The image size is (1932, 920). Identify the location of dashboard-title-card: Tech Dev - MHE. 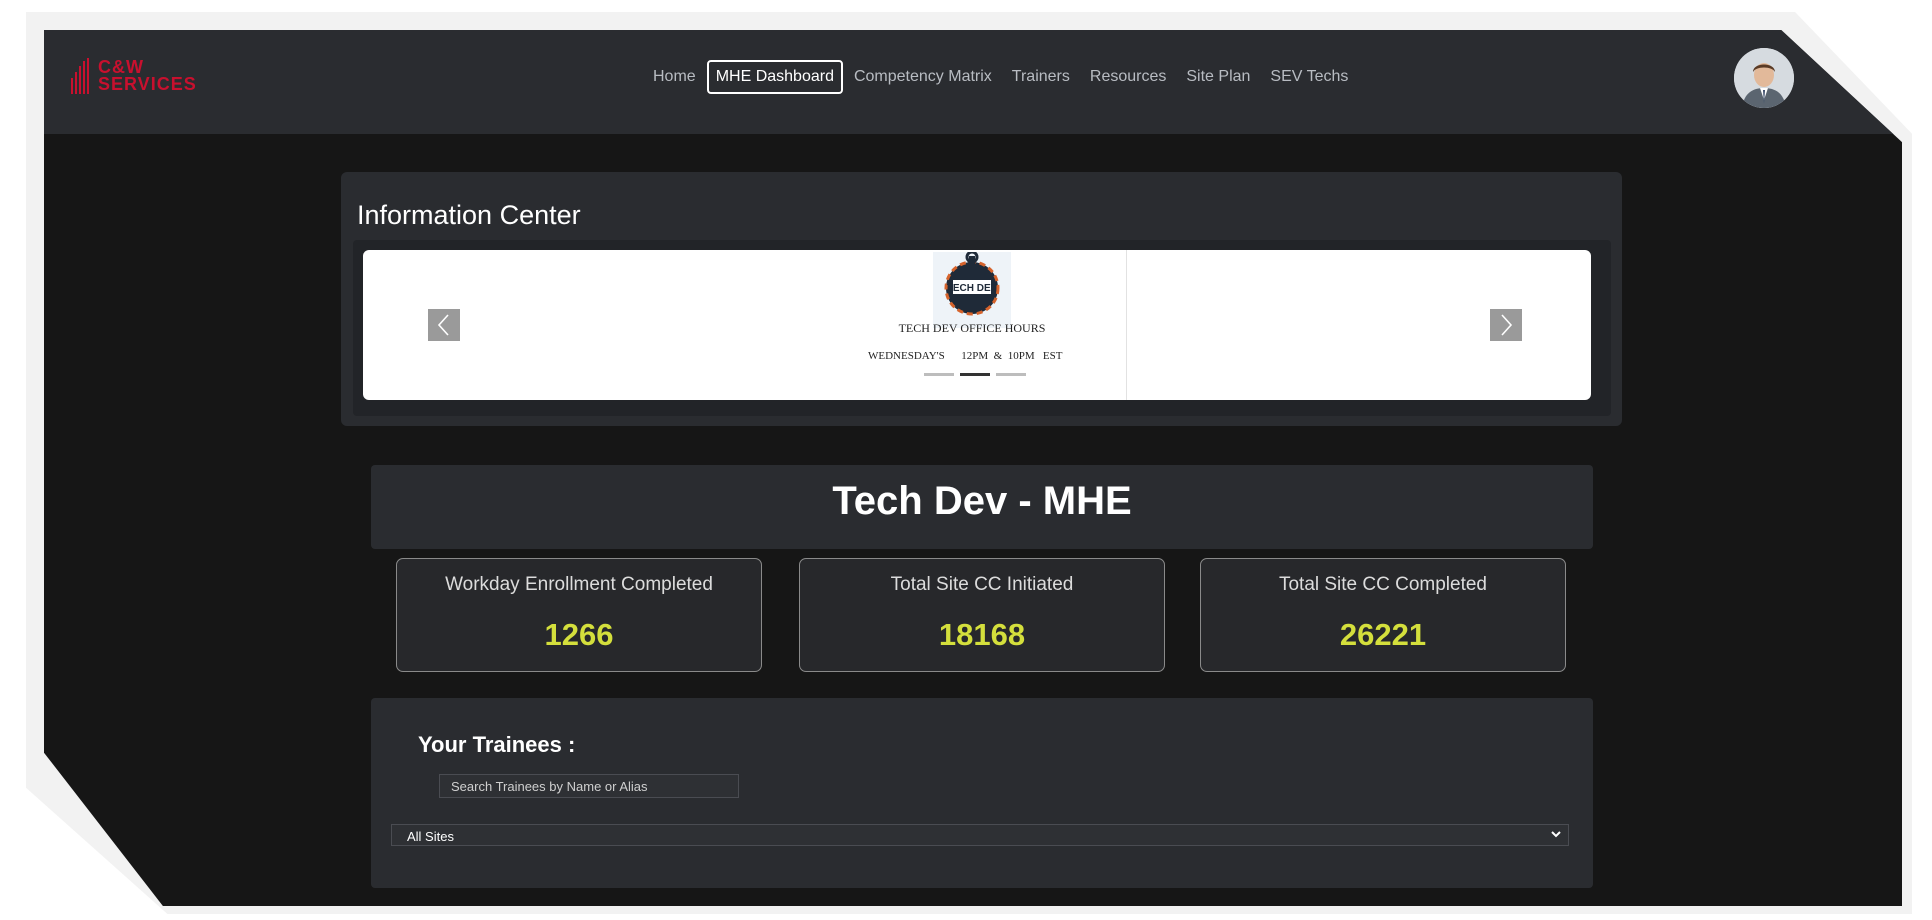
(982, 507).